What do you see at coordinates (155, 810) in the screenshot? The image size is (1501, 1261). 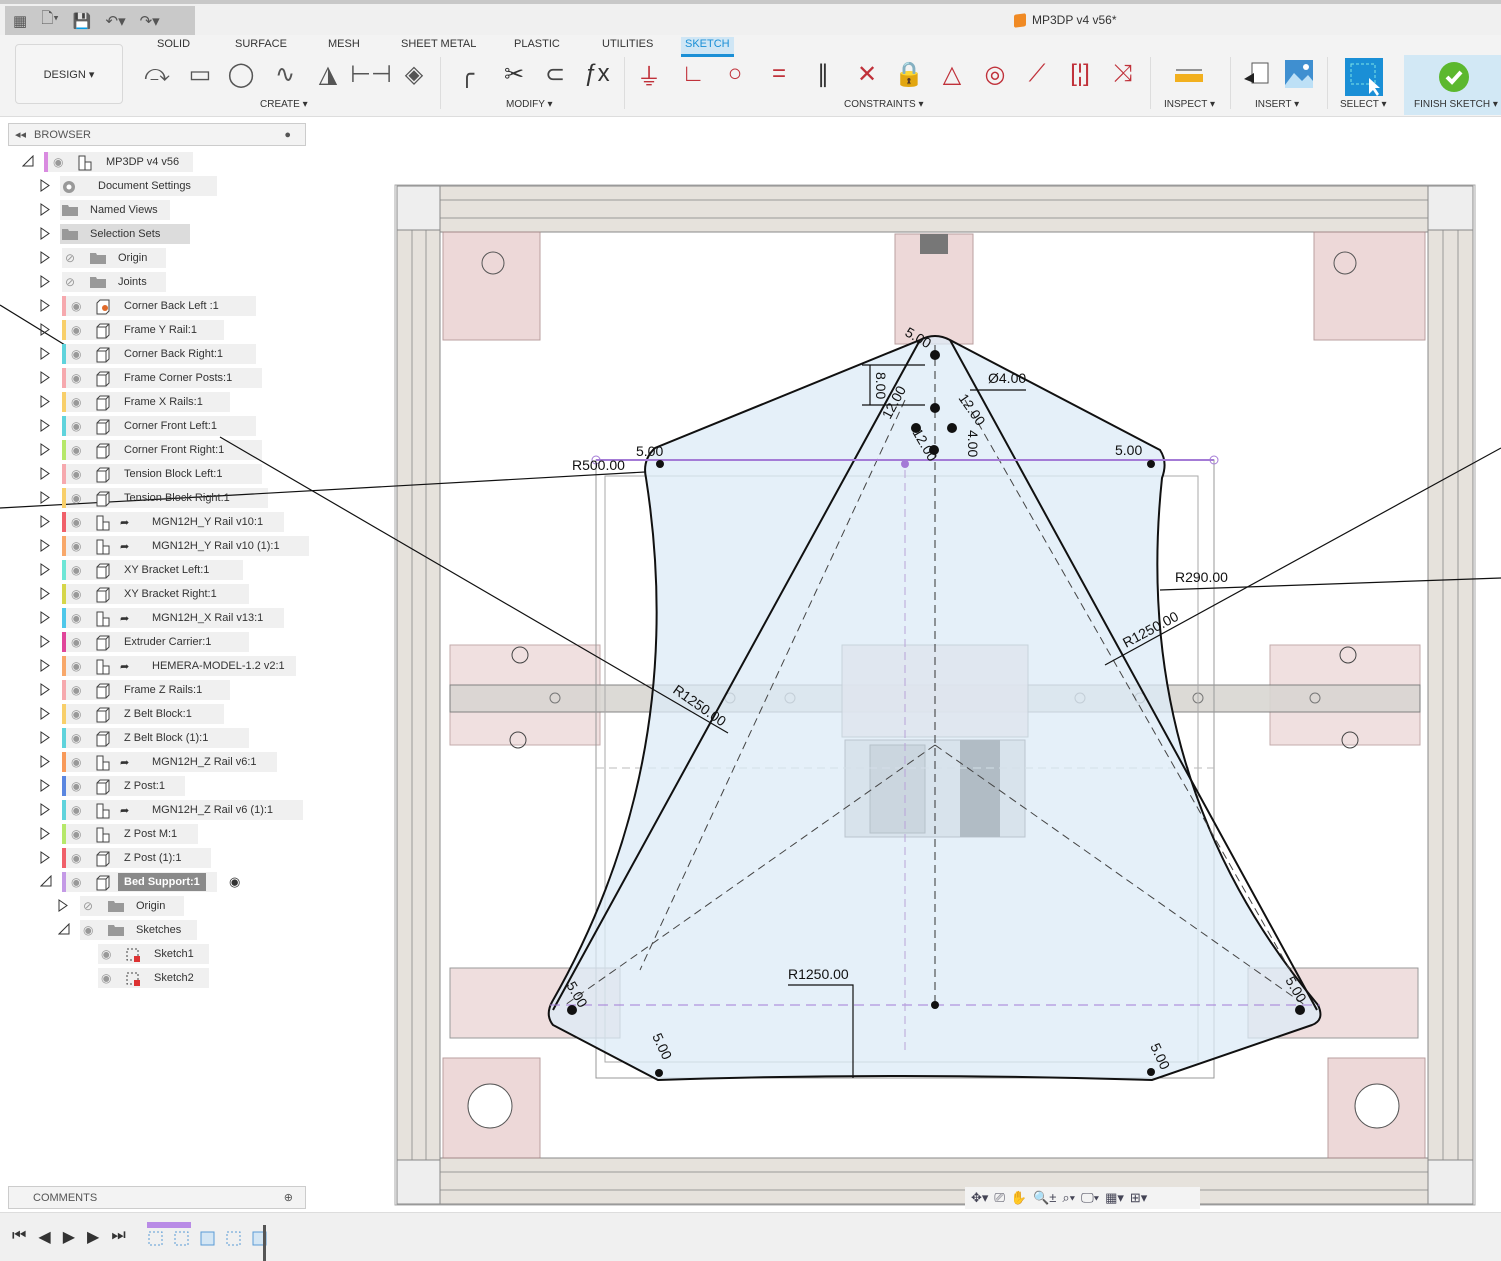 I see `browser-item: ◉ ➦ MGN12H_Z Rail v6 (1):1` at bounding box center [155, 810].